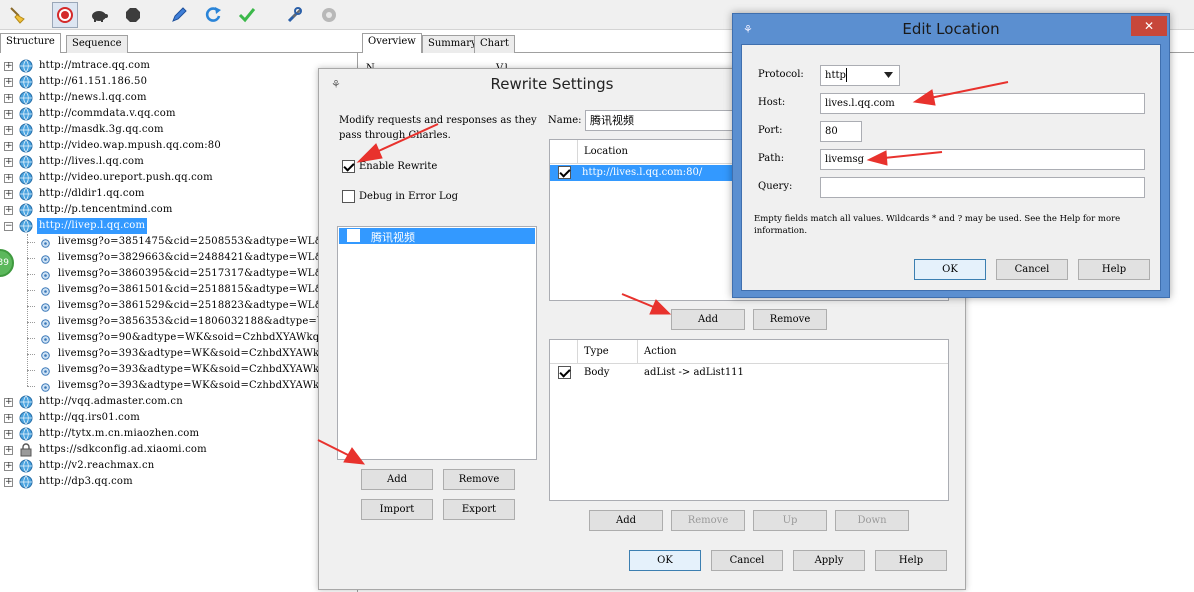  I want to click on record-icon, so click(65, 15).